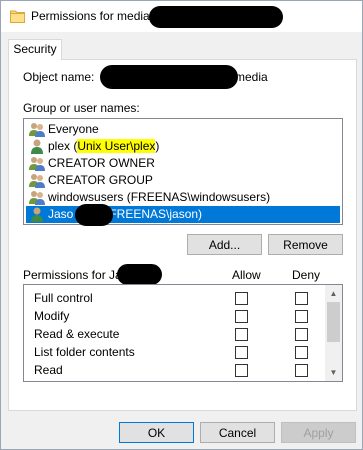  I want to click on permission-row: Read, so click(174, 370).